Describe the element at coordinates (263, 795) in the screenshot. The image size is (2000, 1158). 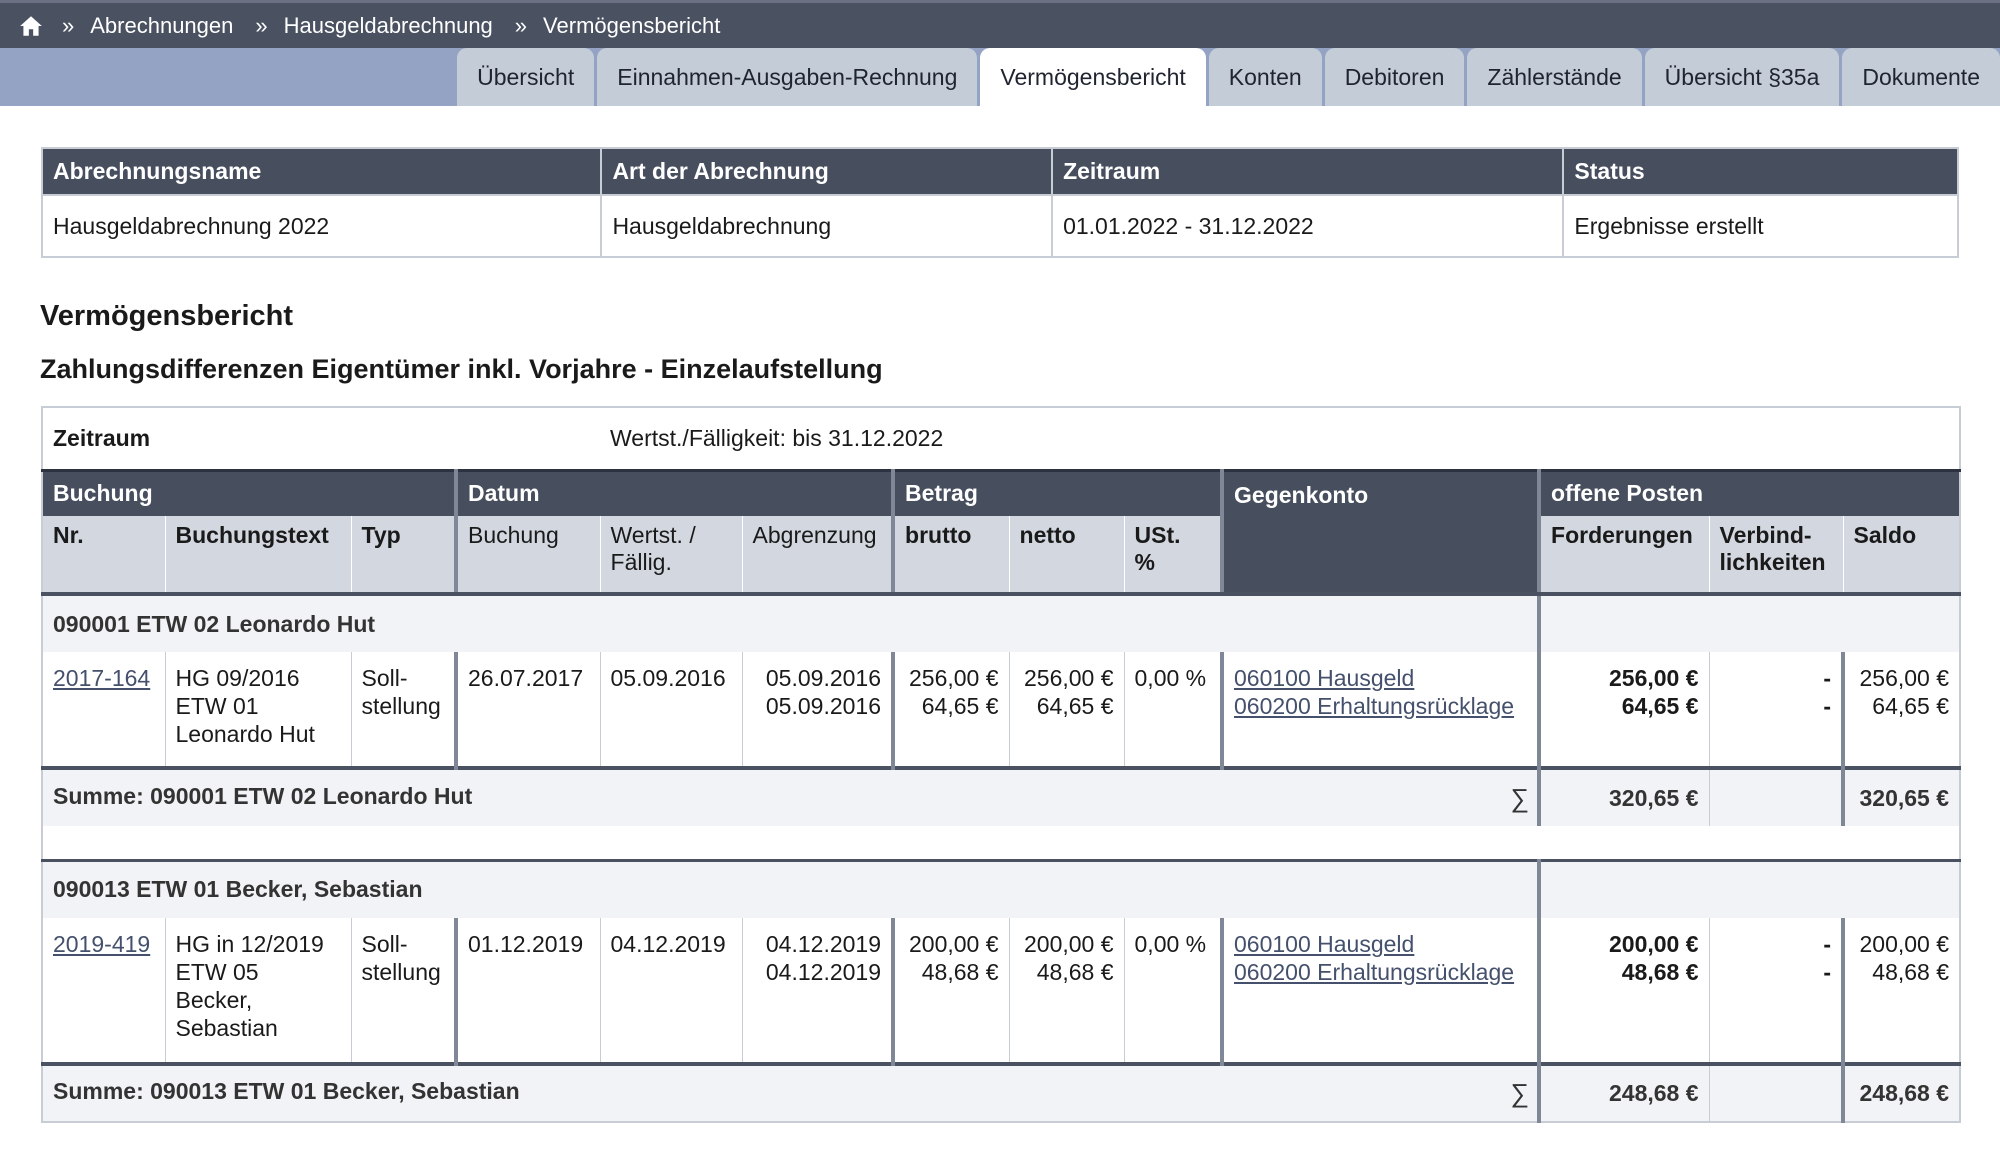
I see `sum-label: Summe: 090001 ETW 02 Leonardo Hut` at that location.